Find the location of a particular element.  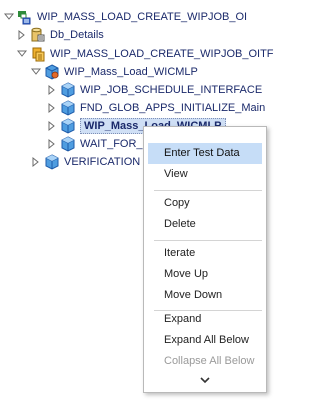

tree-node-label: WAIT_FOR_ is located at coordinates (111, 144).